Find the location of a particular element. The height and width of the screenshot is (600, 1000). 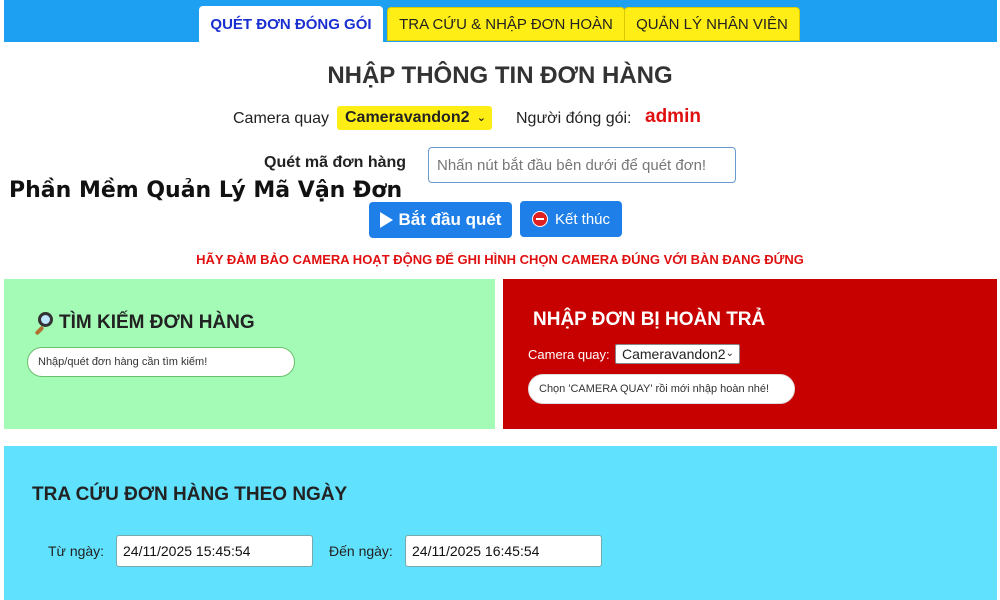

search-panel: TÌM KIẾM ĐƠN HÀNG is located at coordinates (249, 354).